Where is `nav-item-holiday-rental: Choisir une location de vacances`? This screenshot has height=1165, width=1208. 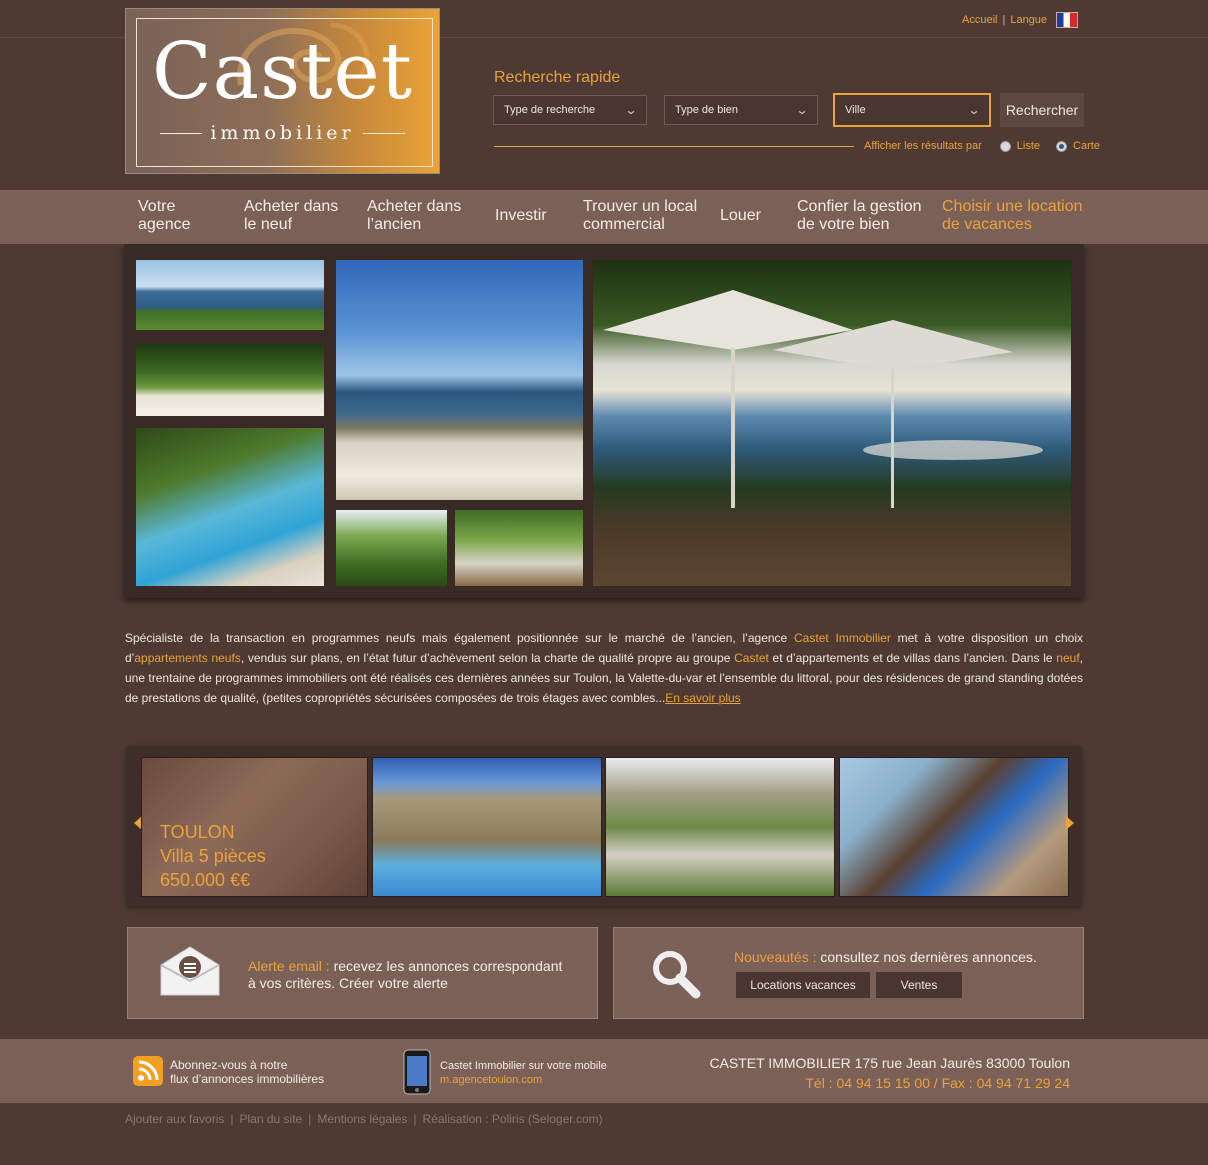 nav-item-holiday-rental: Choisir une location de vacances is located at coordinates (1012, 216).